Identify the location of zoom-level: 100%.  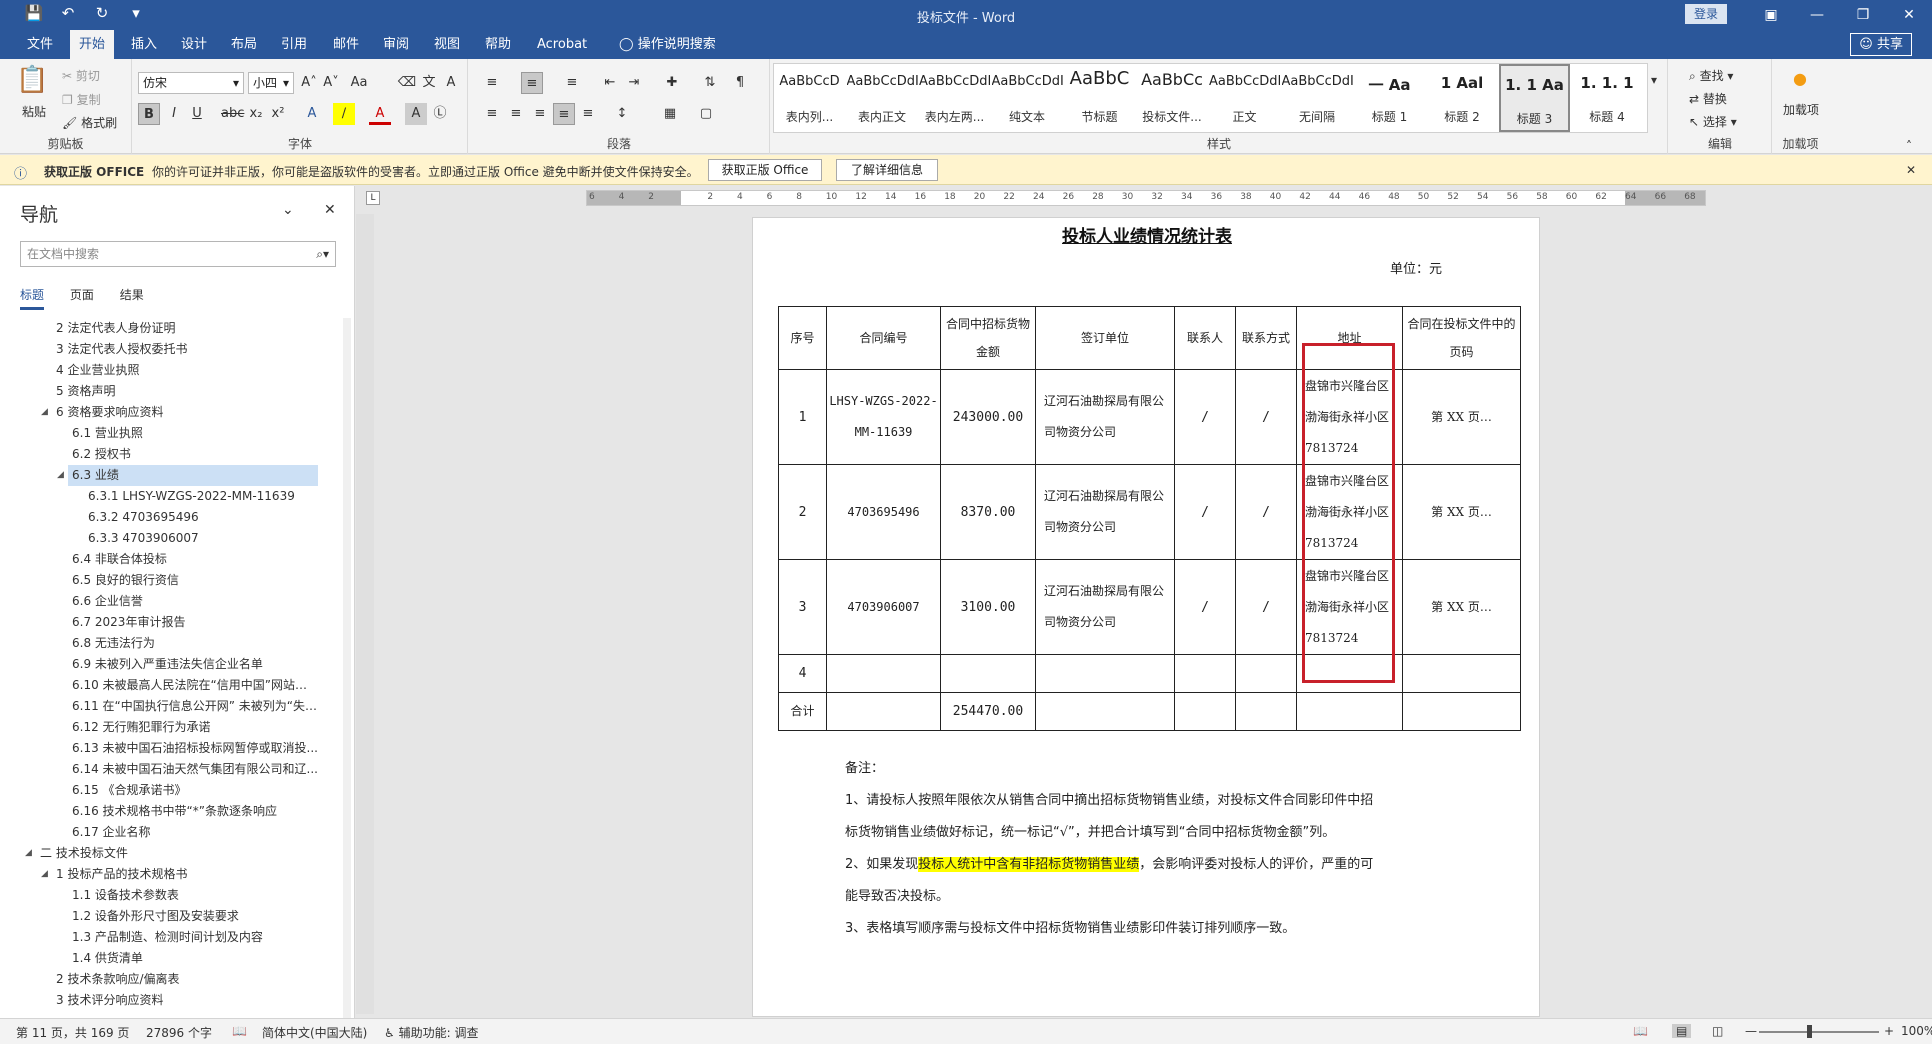
(1916, 1031).